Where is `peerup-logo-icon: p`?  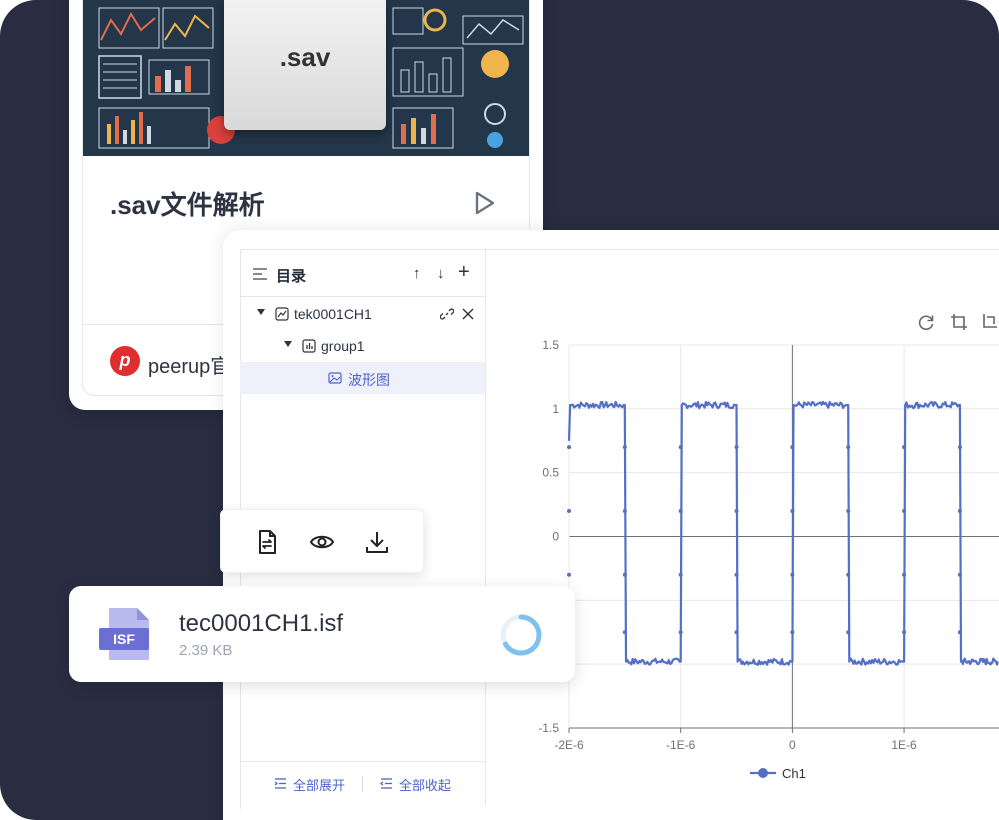 peerup-logo-icon: p is located at coordinates (125, 361).